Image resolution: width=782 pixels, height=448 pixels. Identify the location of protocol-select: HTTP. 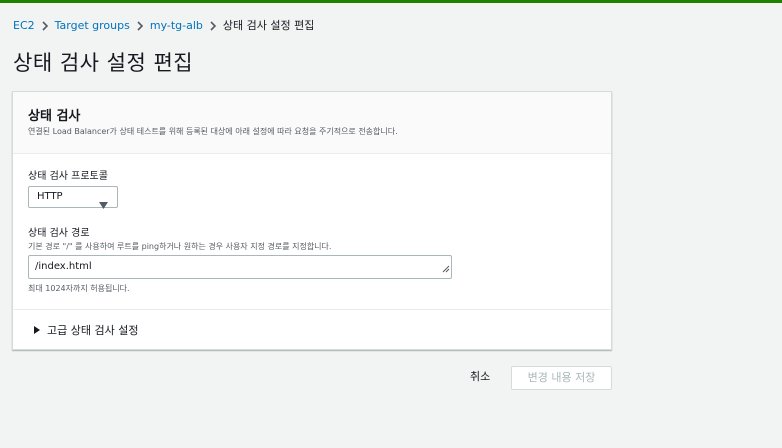
(73, 197).